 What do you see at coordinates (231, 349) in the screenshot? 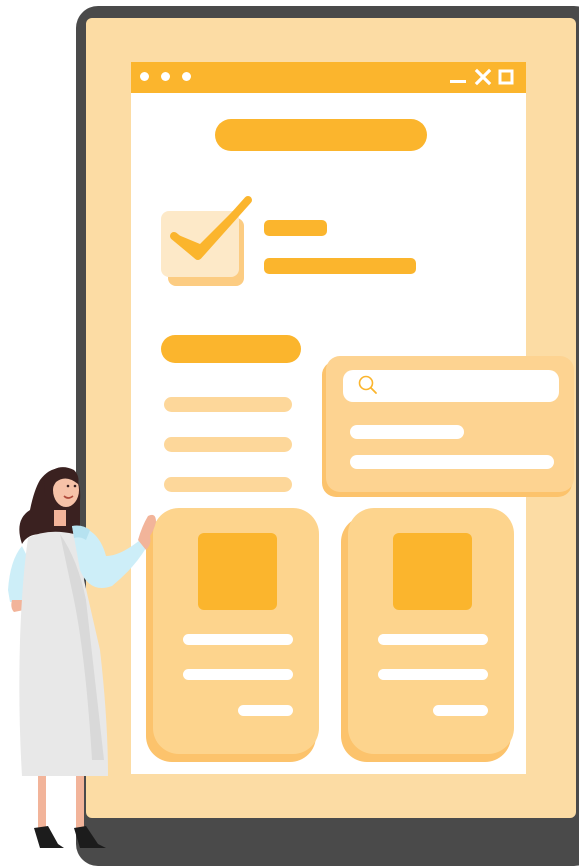
I see `section-heading-placeholder` at bounding box center [231, 349].